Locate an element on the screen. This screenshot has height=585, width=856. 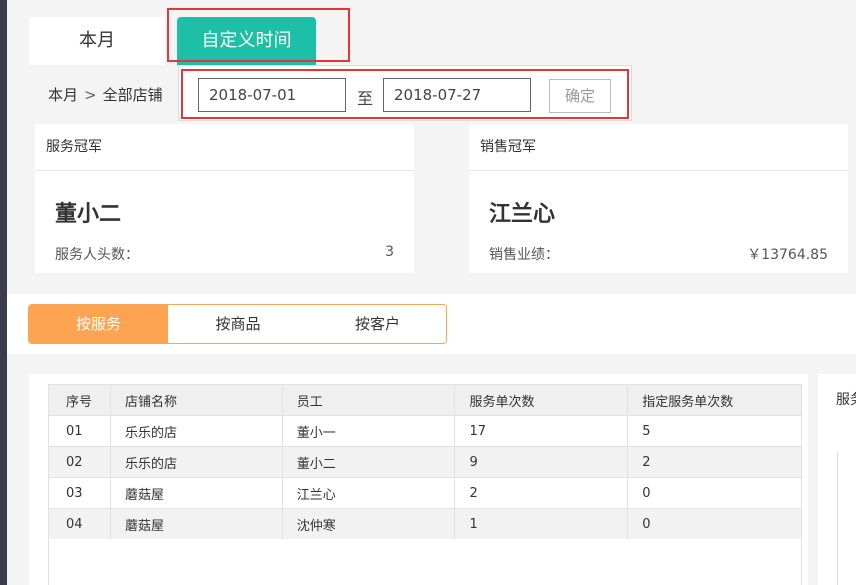
metric-label: 服务人头数： is located at coordinates (97, 255).